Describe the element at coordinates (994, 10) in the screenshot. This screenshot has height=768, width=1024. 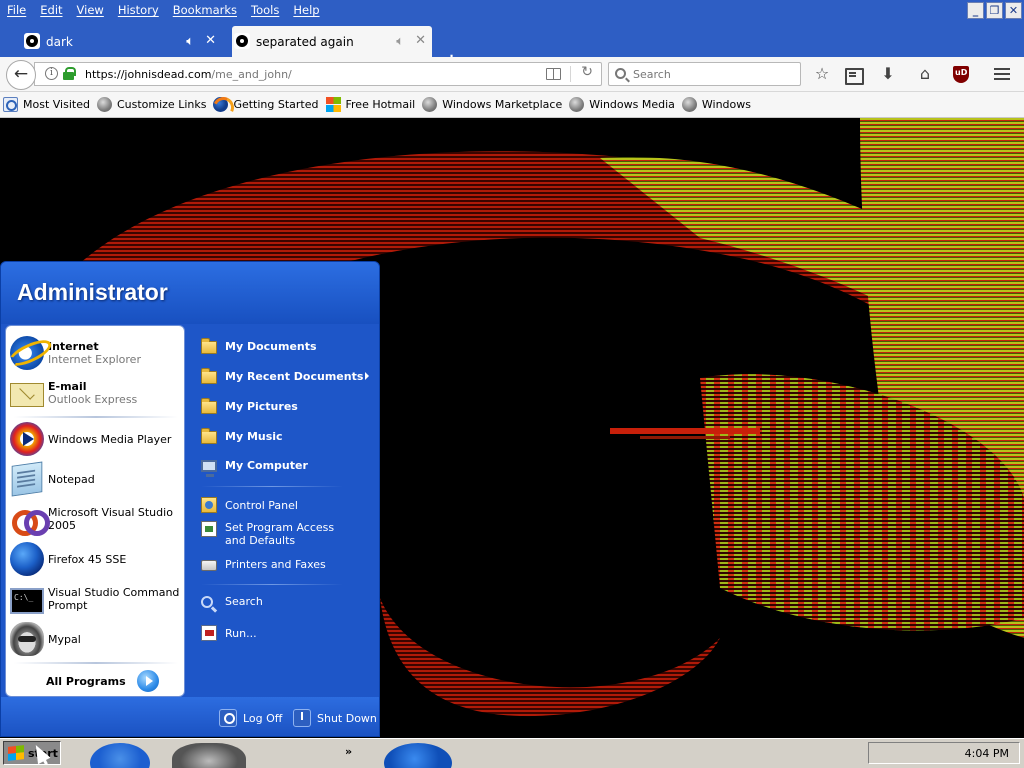
I see `restore-icon: ❐` at that location.